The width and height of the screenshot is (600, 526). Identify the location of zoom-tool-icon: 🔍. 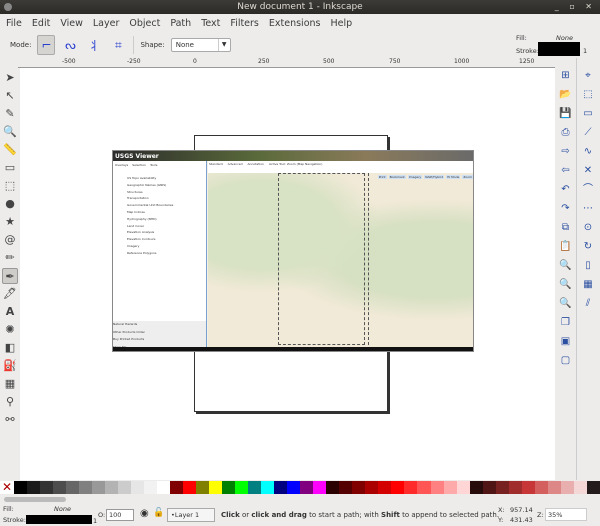
(10, 132).